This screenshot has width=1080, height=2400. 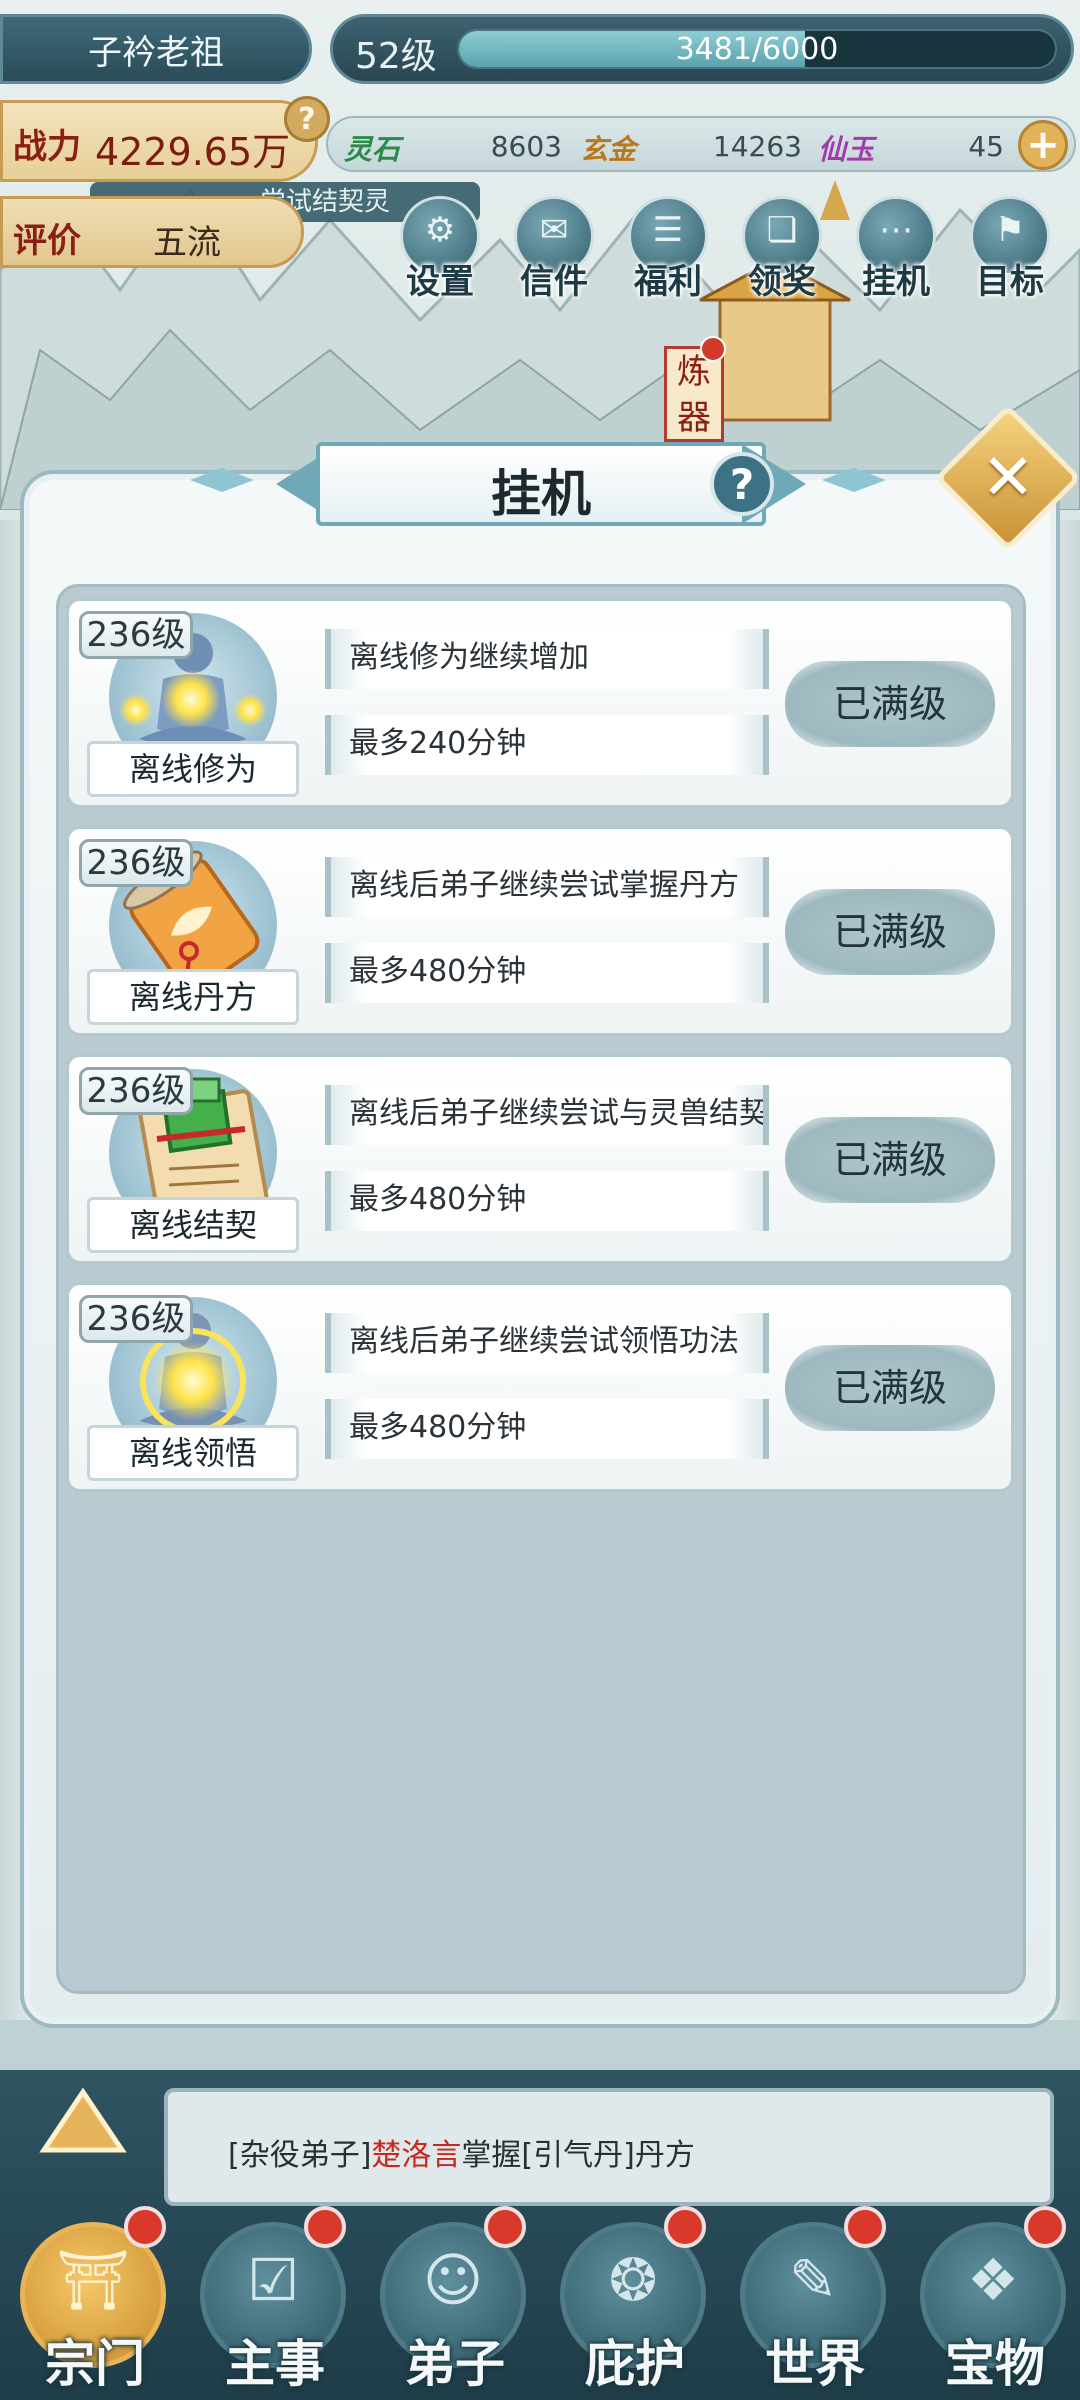 I want to click on row-name: 离线修为, so click(x=193, y=769).